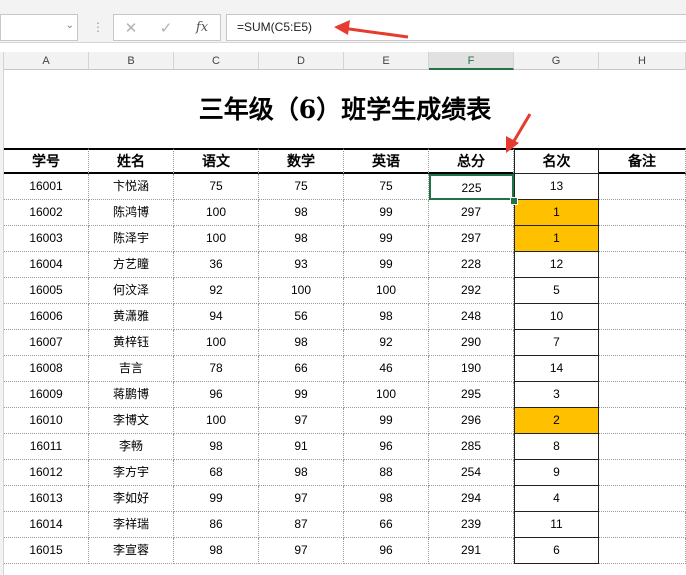  Describe the element at coordinates (519, 133) in the screenshot. I see `arrow-to-total` at that location.